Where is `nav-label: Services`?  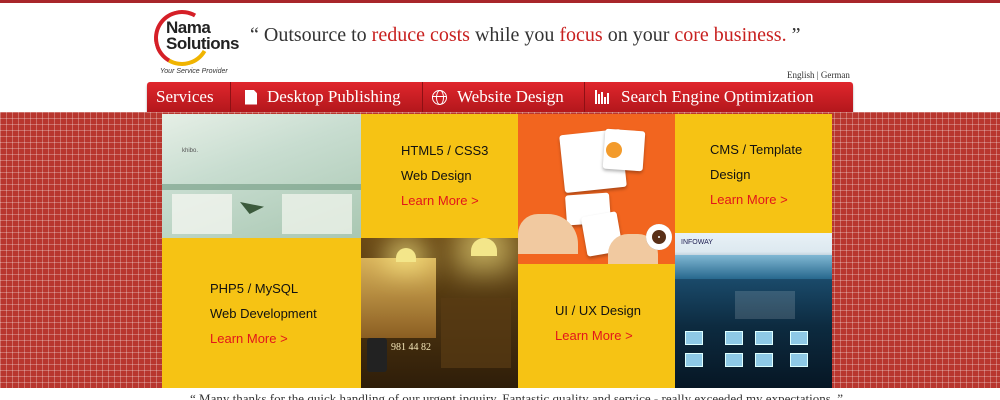 nav-label: Services is located at coordinates (185, 96).